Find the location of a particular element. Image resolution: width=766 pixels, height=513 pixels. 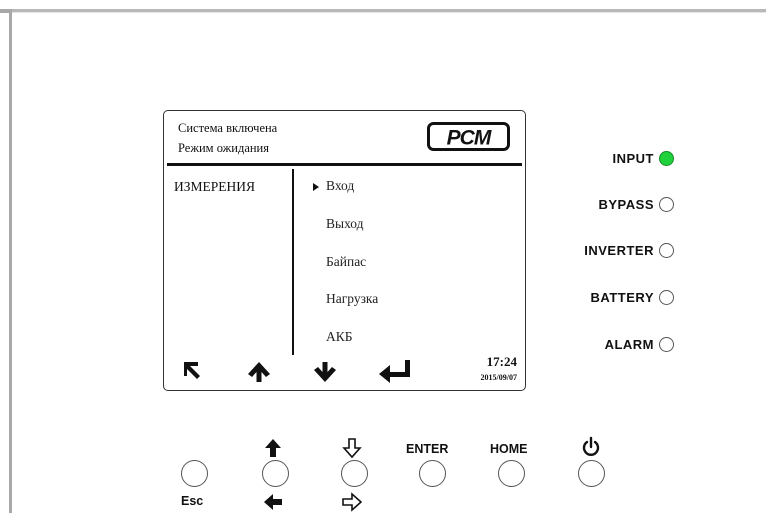

enter-label: ENTER is located at coordinates (427, 449).